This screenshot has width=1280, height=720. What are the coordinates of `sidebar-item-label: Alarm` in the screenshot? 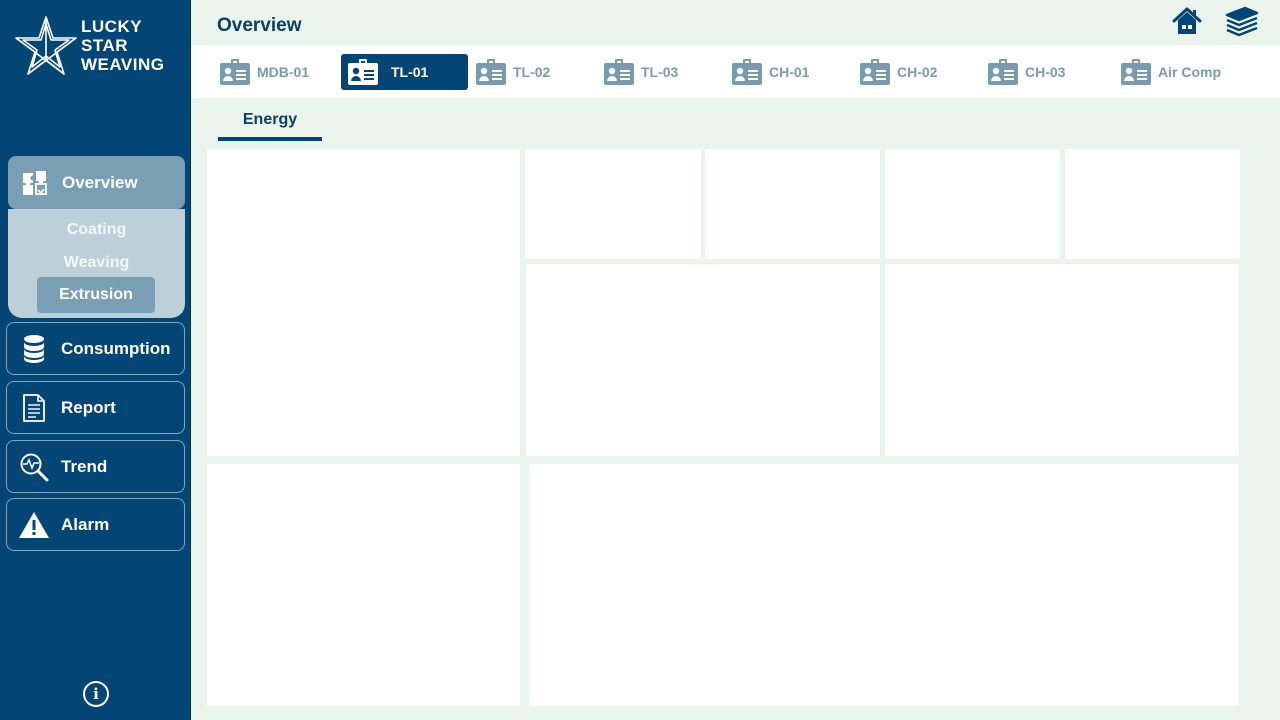 It's located at (85, 524).